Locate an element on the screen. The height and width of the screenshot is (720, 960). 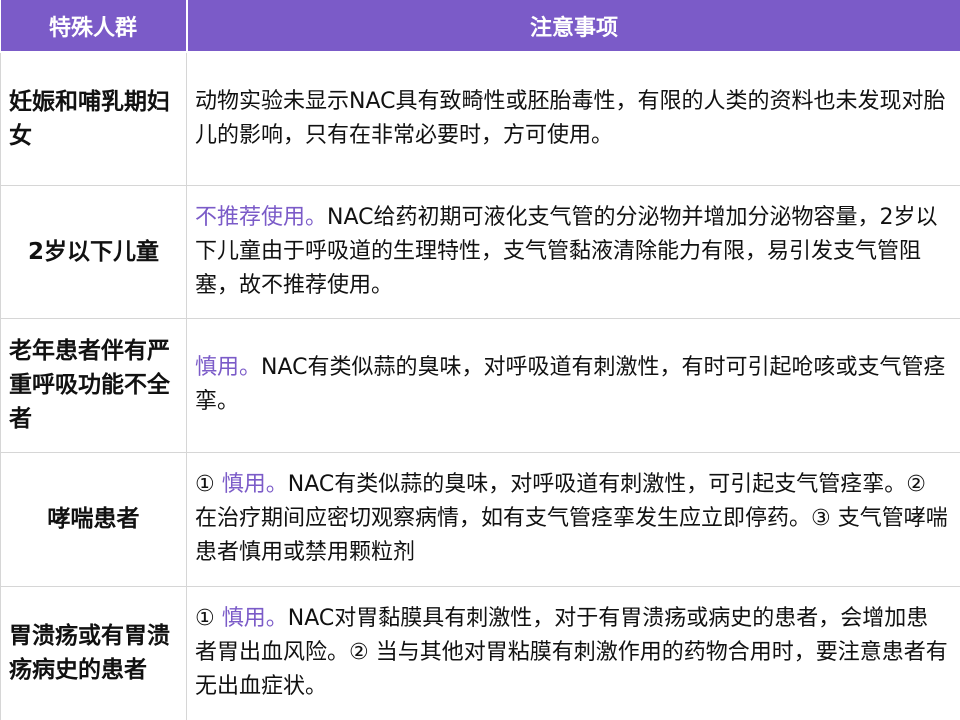
highlight-text: 不推荐使用。 is located at coordinates (261, 217).